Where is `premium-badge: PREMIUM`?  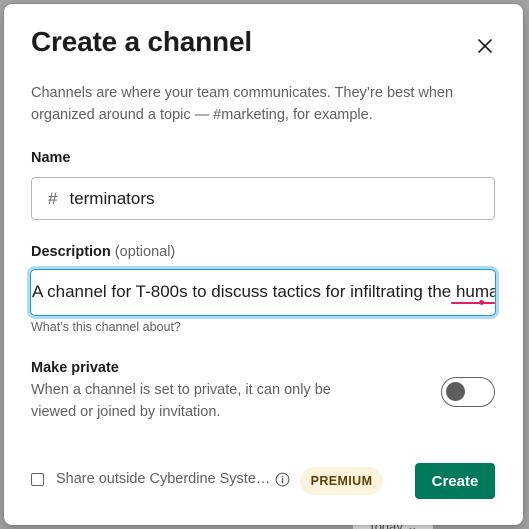
premium-badge: PREMIUM is located at coordinates (341, 481).